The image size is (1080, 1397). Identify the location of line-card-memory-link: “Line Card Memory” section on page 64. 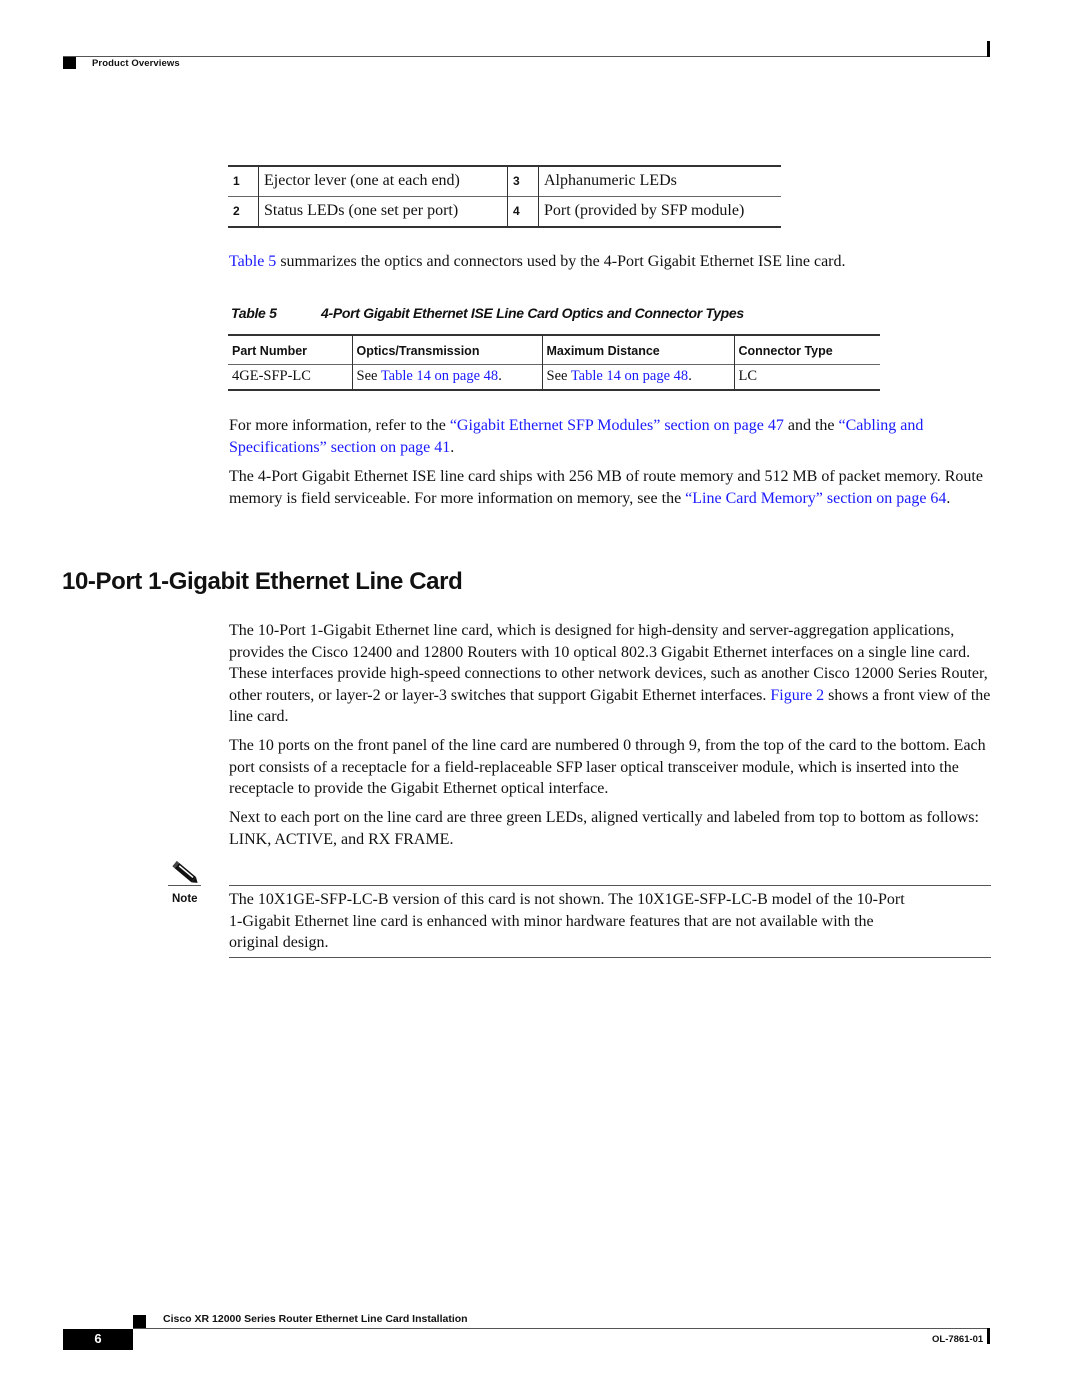
(815, 498).